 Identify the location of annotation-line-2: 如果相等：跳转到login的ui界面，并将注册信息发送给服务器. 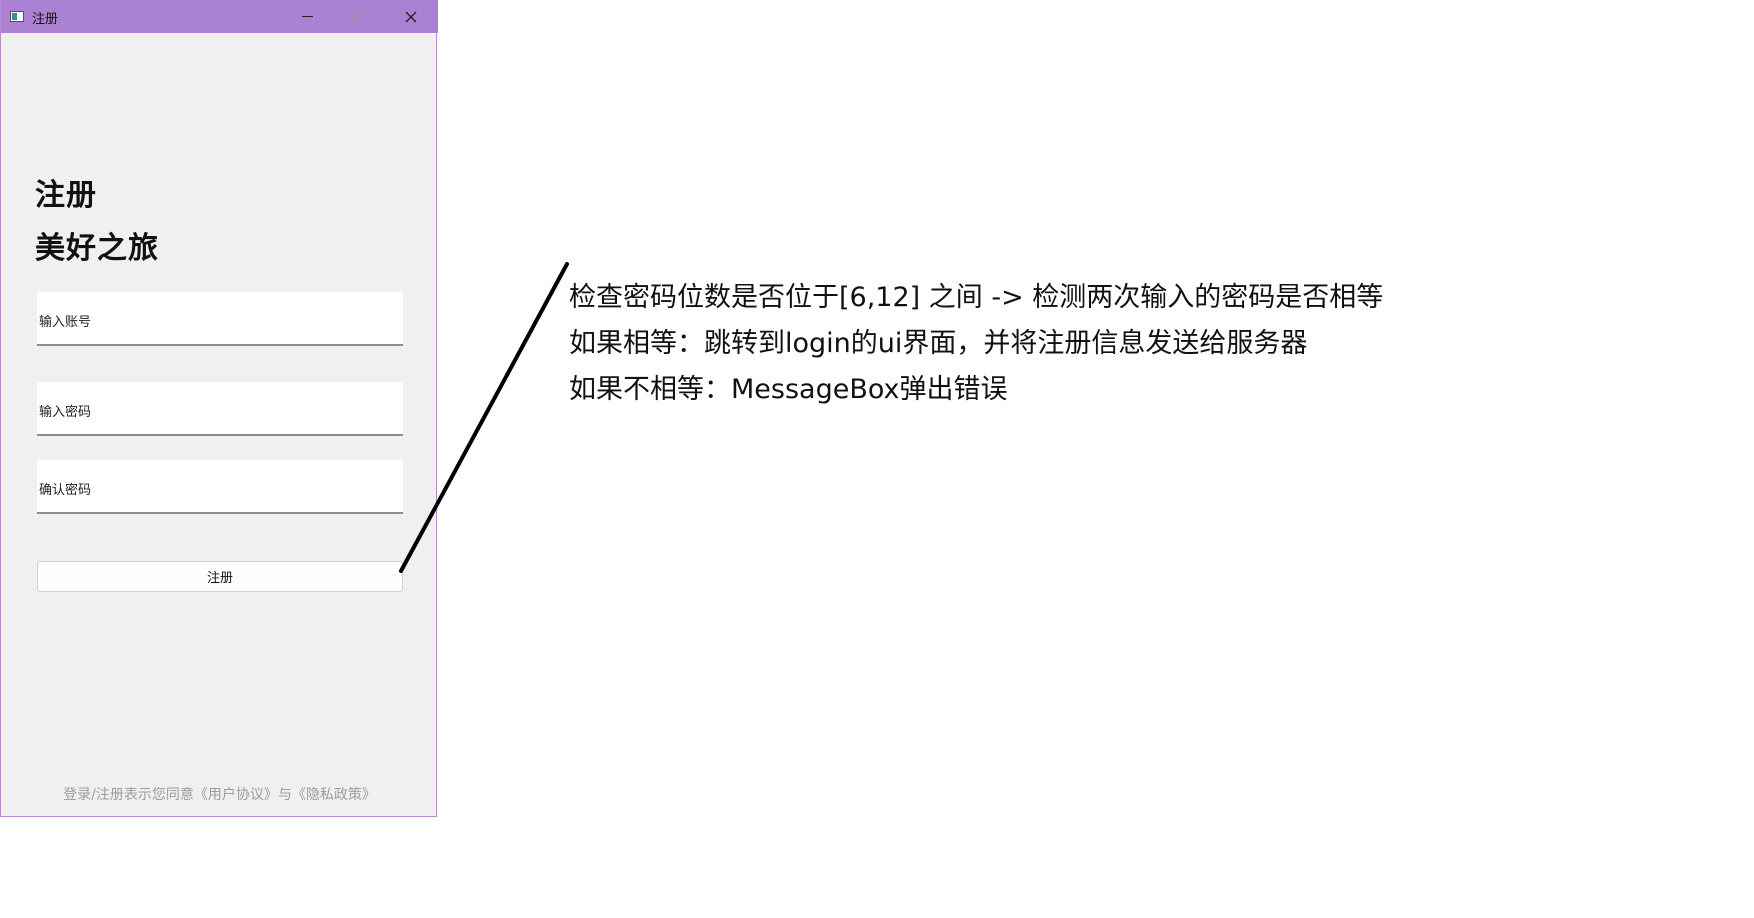
(938, 343).